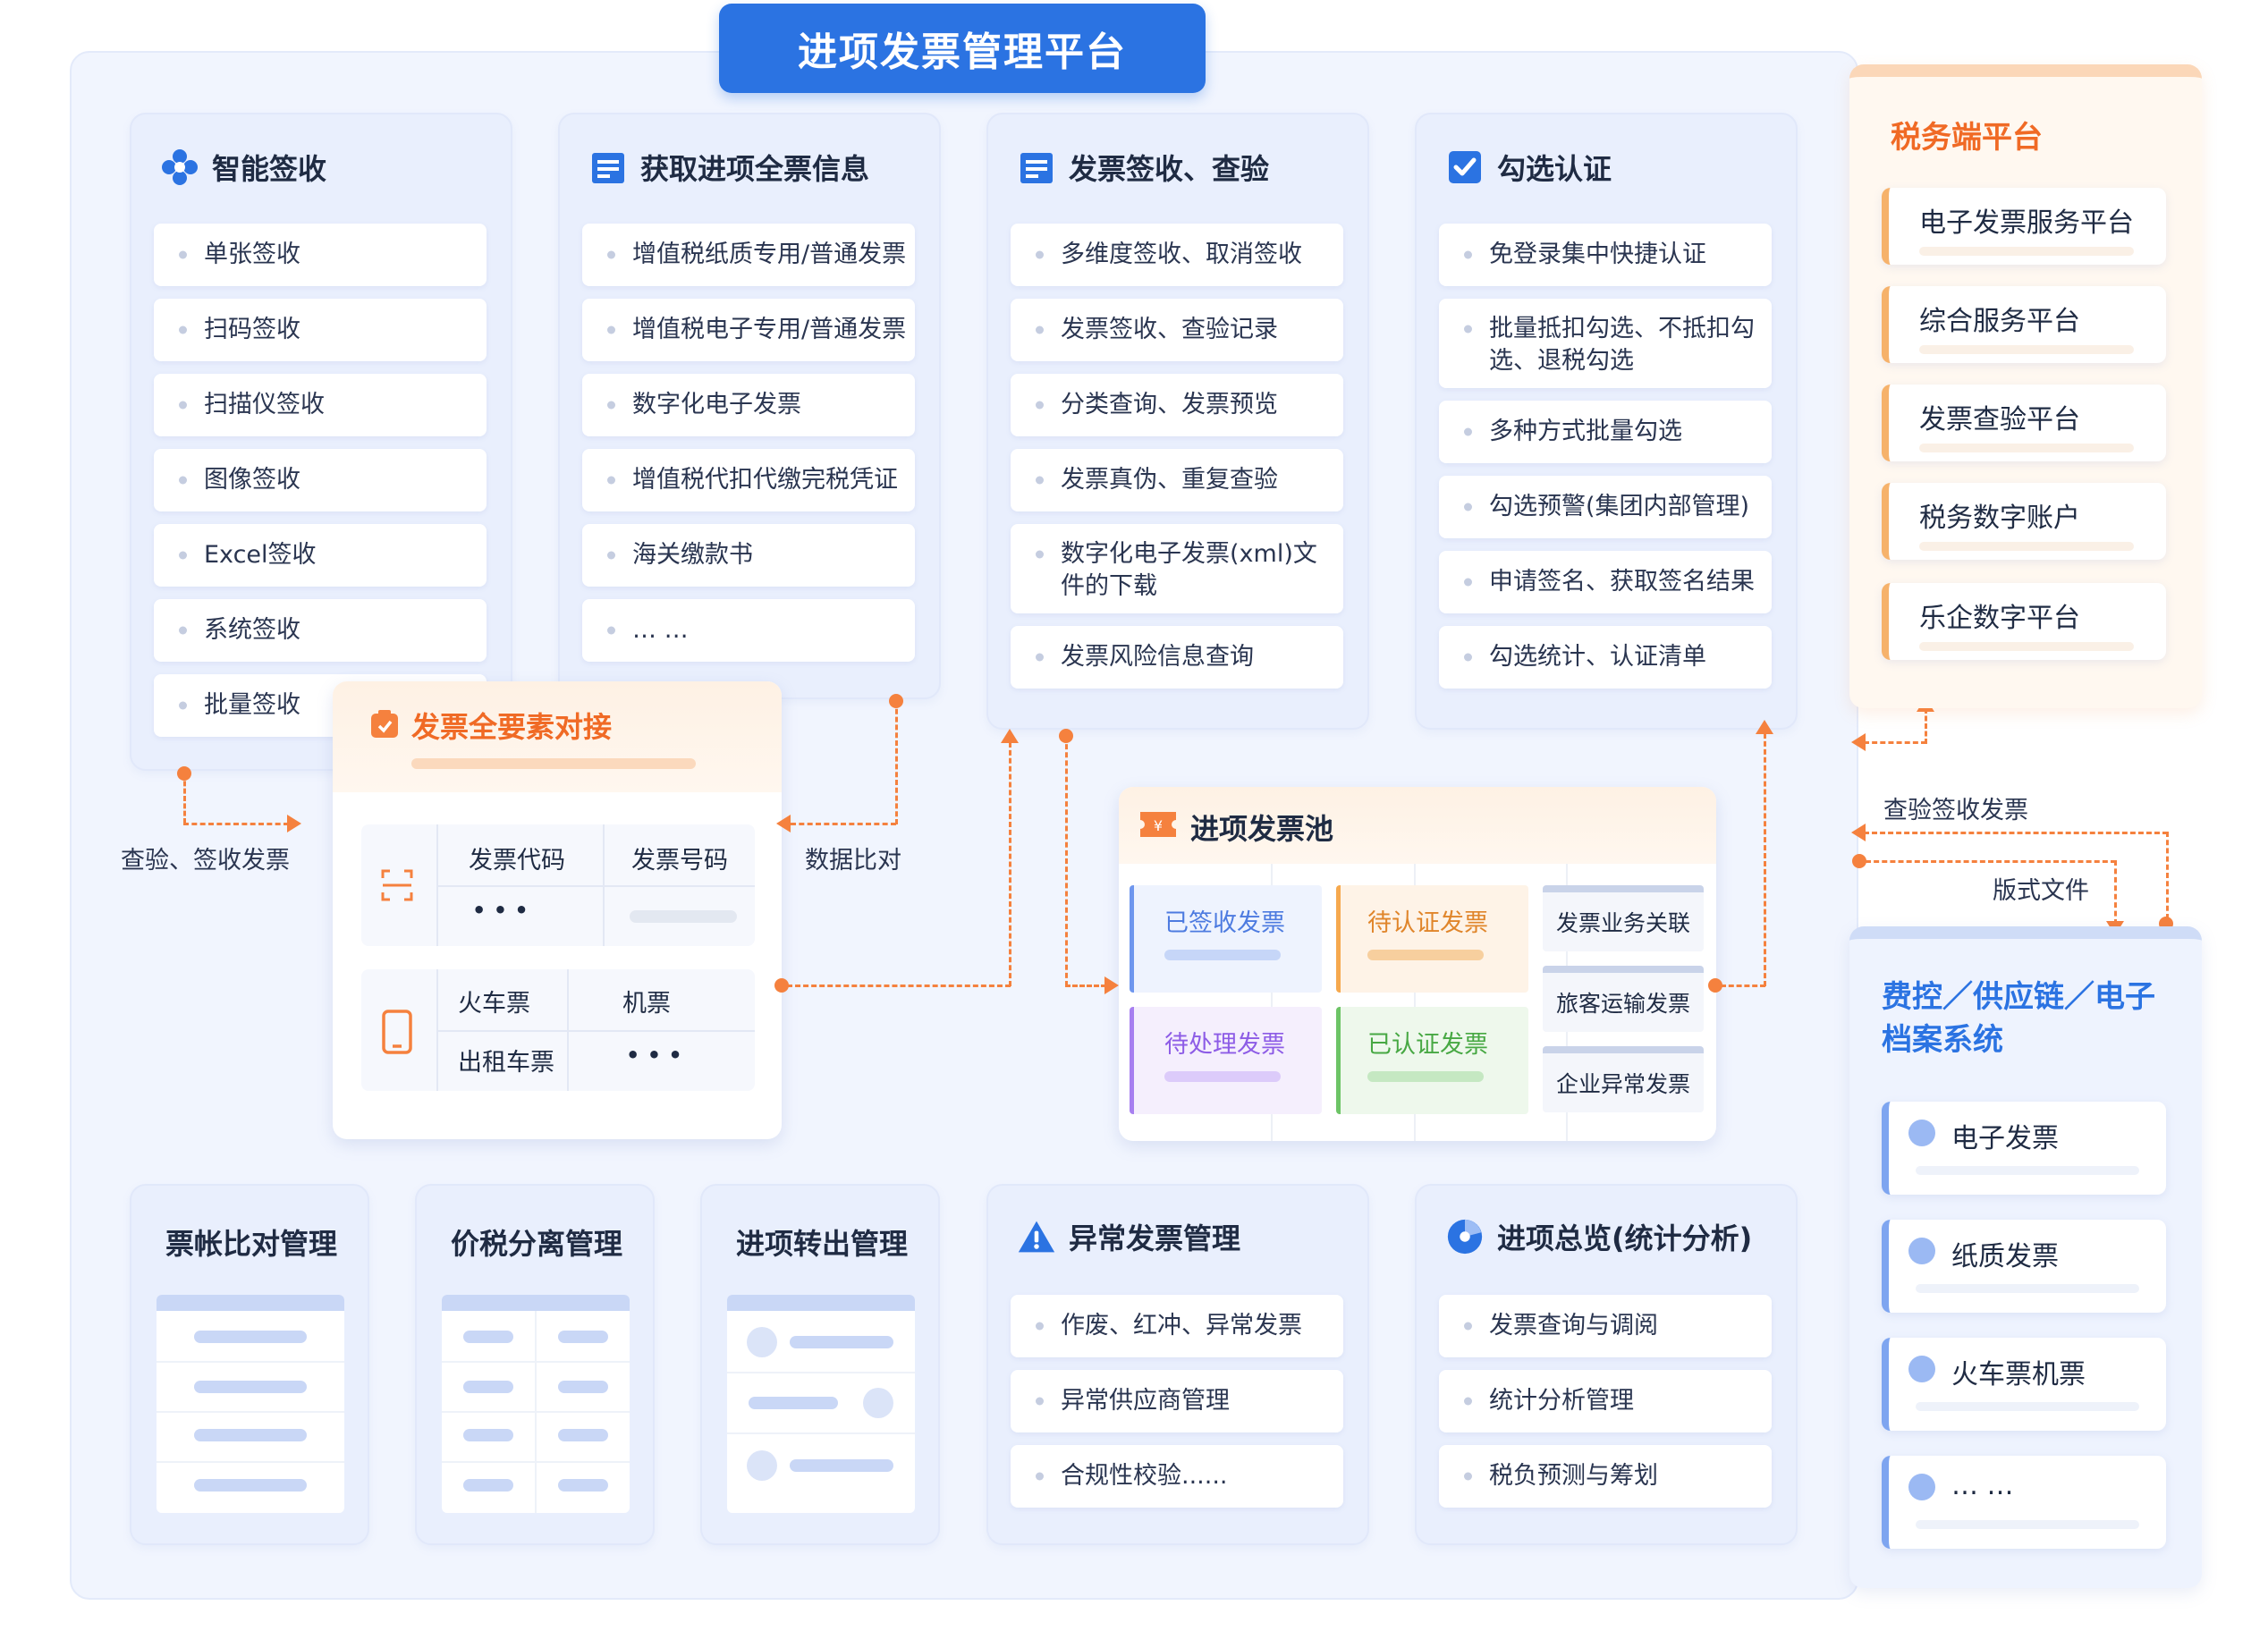  What do you see at coordinates (1465, 1236) in the screenshot?
I see `pie-chart-icon` at bounding box center [1465, 1236].